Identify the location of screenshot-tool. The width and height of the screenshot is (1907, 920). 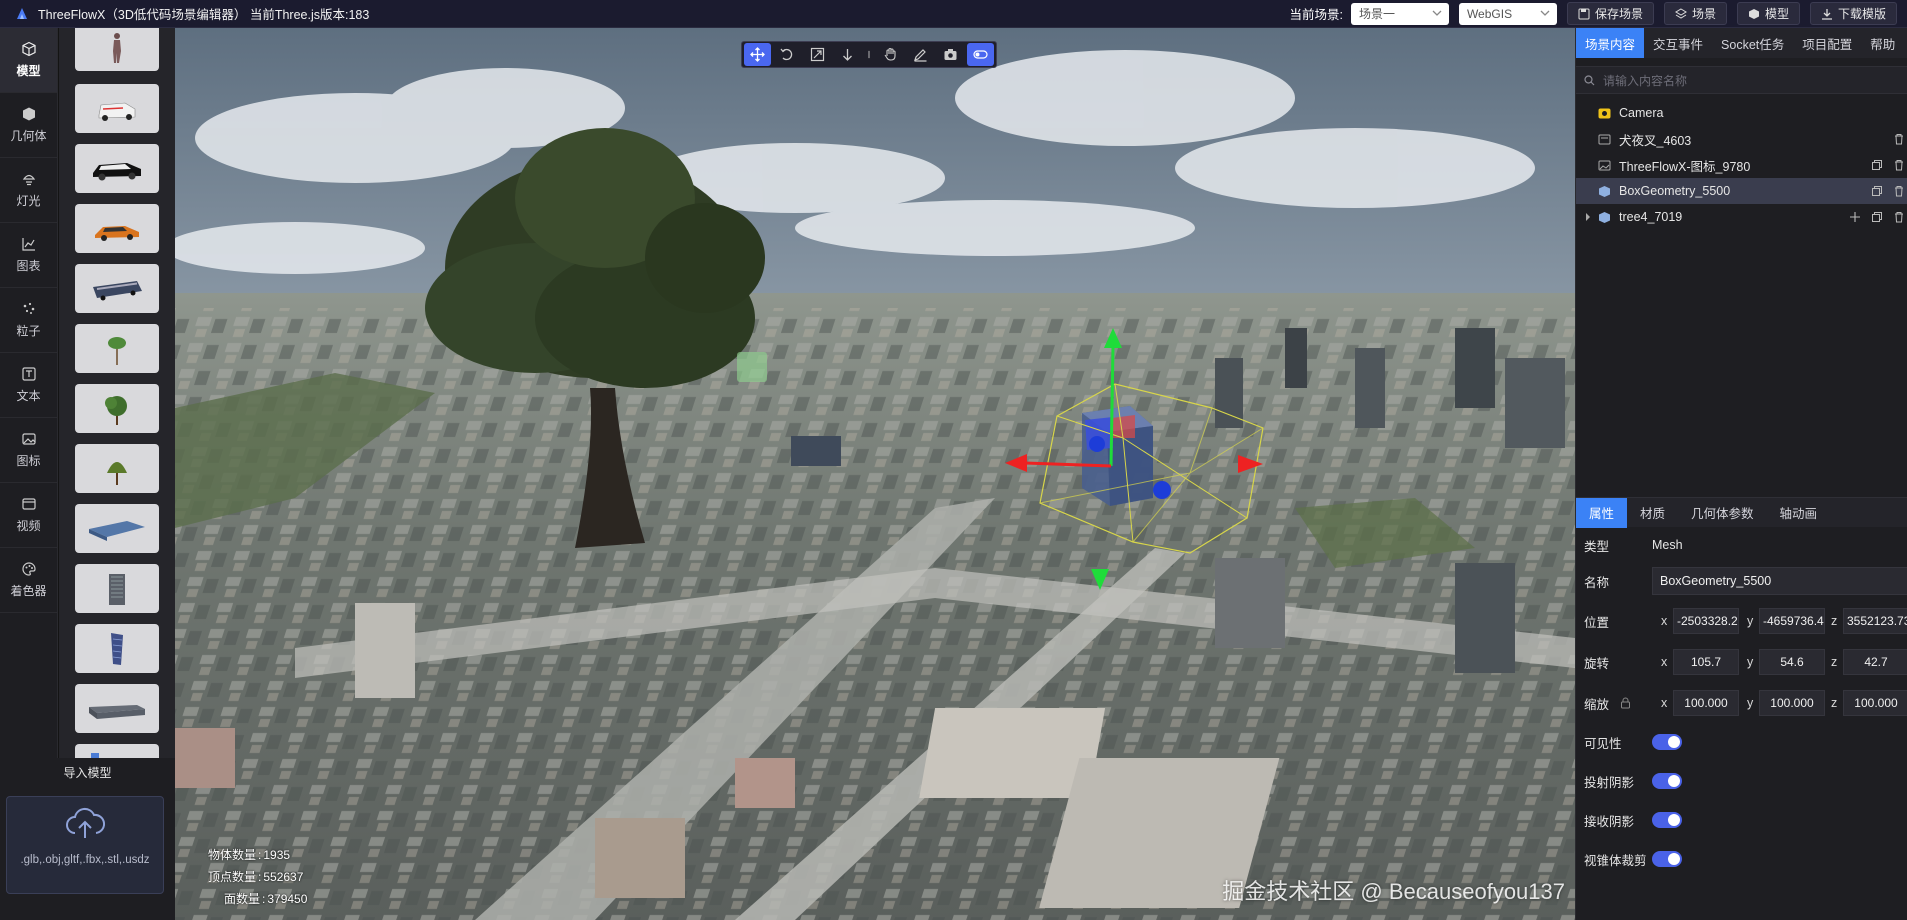
(950, 54).